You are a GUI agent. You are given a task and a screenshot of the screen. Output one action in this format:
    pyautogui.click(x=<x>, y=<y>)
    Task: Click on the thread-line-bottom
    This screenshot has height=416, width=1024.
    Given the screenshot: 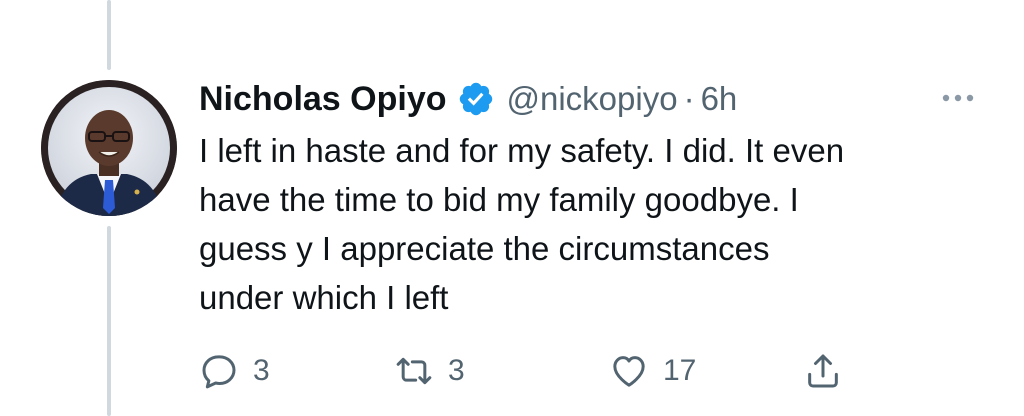 What is the action you would take?
    pyautogui.click(x=109, y=321)
    